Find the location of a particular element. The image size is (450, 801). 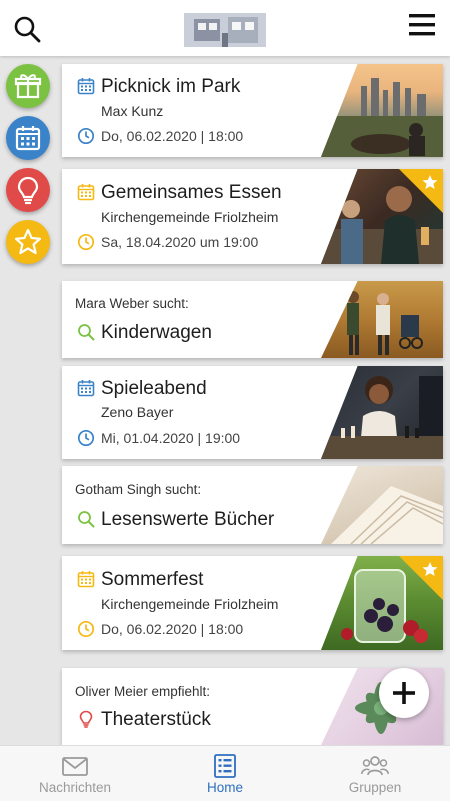

app-logo is located at coordinates (225, 30).